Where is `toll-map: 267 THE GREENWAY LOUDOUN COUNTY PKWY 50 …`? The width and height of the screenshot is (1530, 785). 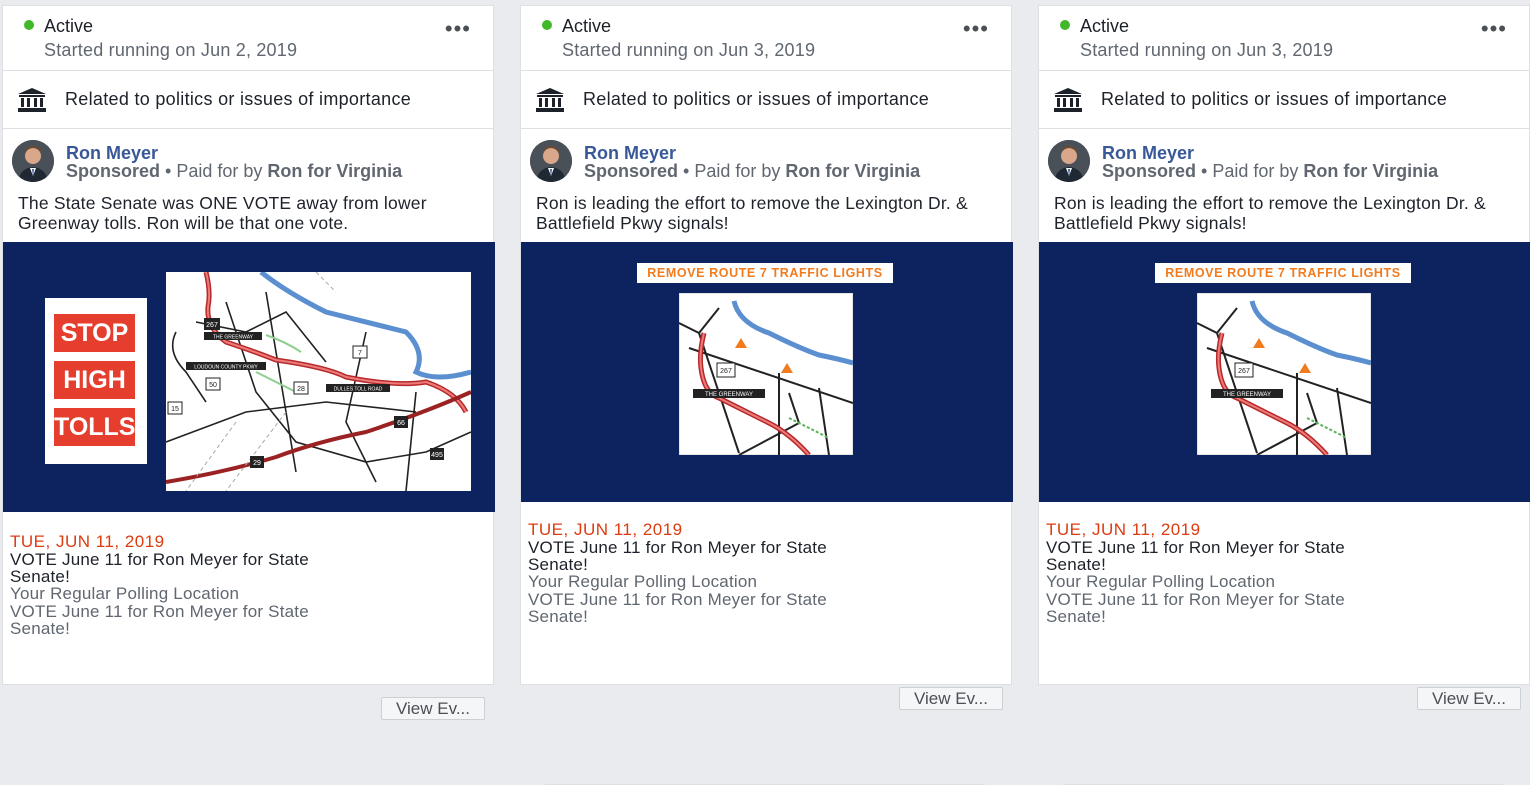 toll-map: 267 THE GREENWAY LOUDOUN COUNTY PKWY 50 … is located at coordinates (318, 381).